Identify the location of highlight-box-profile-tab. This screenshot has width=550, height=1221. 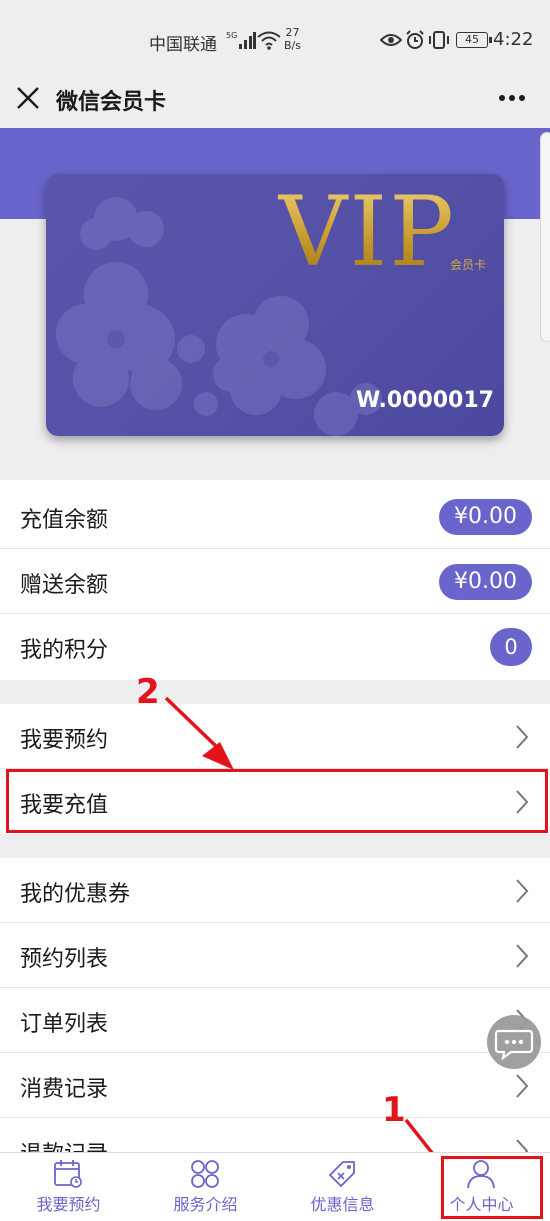
(492, 1187).